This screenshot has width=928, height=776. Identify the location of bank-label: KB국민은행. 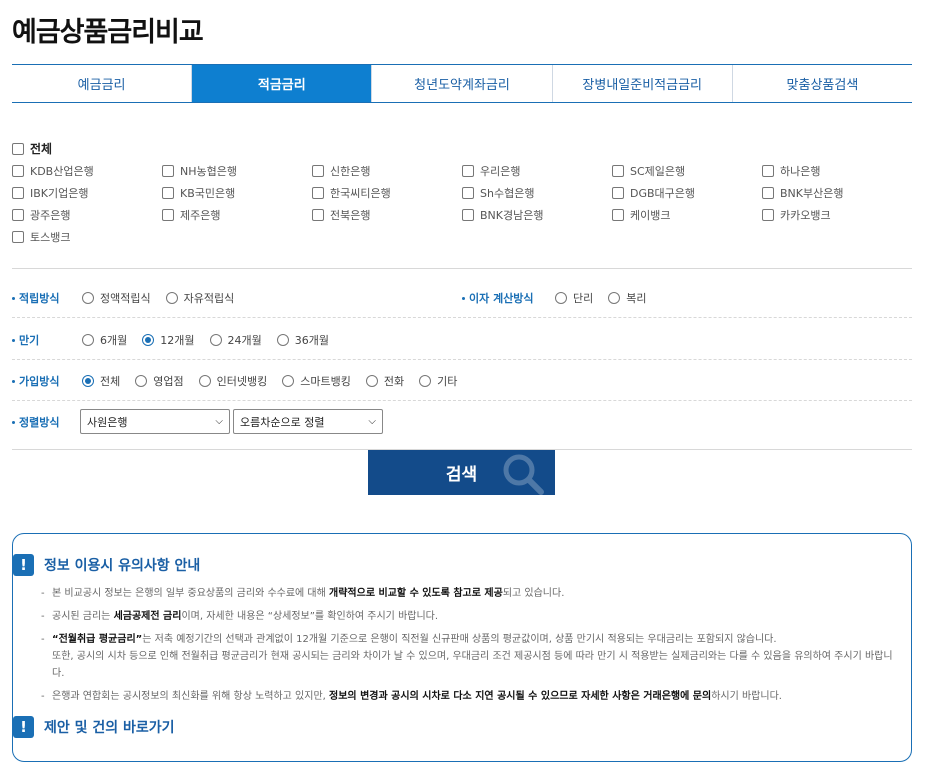
(208, 193).